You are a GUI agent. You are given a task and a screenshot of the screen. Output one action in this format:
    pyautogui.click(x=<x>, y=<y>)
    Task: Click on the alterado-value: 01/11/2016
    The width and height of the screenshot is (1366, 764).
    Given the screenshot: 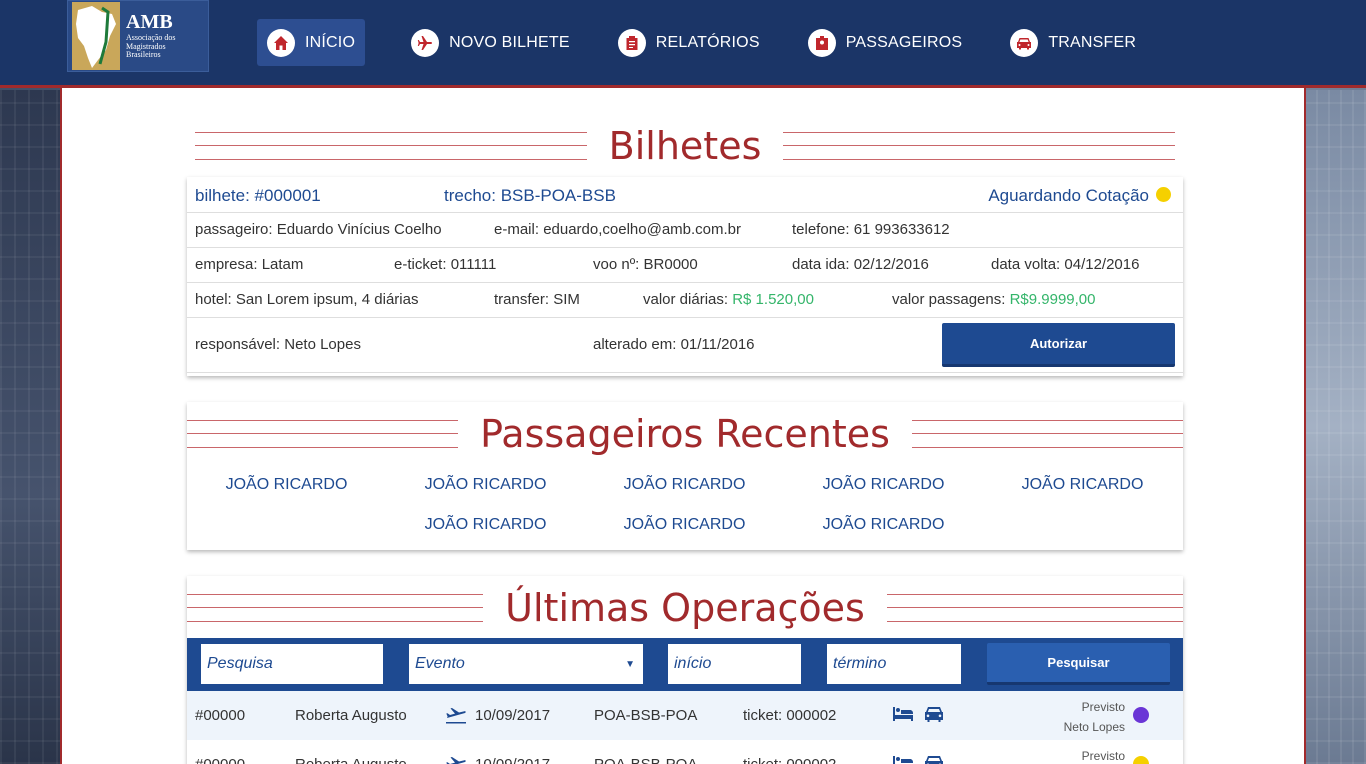 What is the action you would take?
    pyautogui.click(x=717, y=344)
    